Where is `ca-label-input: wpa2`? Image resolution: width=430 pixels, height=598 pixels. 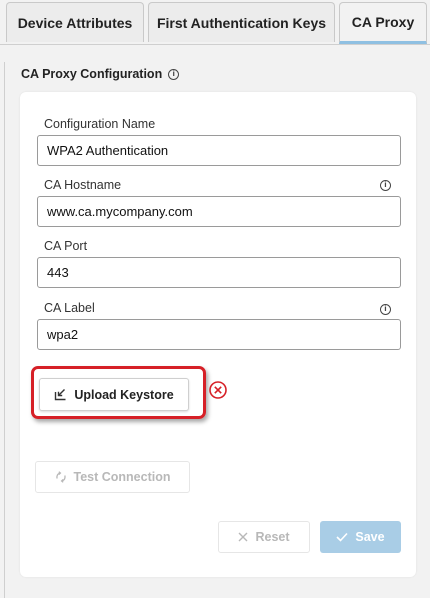 ca-label-input: wpa2 is located at coordinates (219, 334).